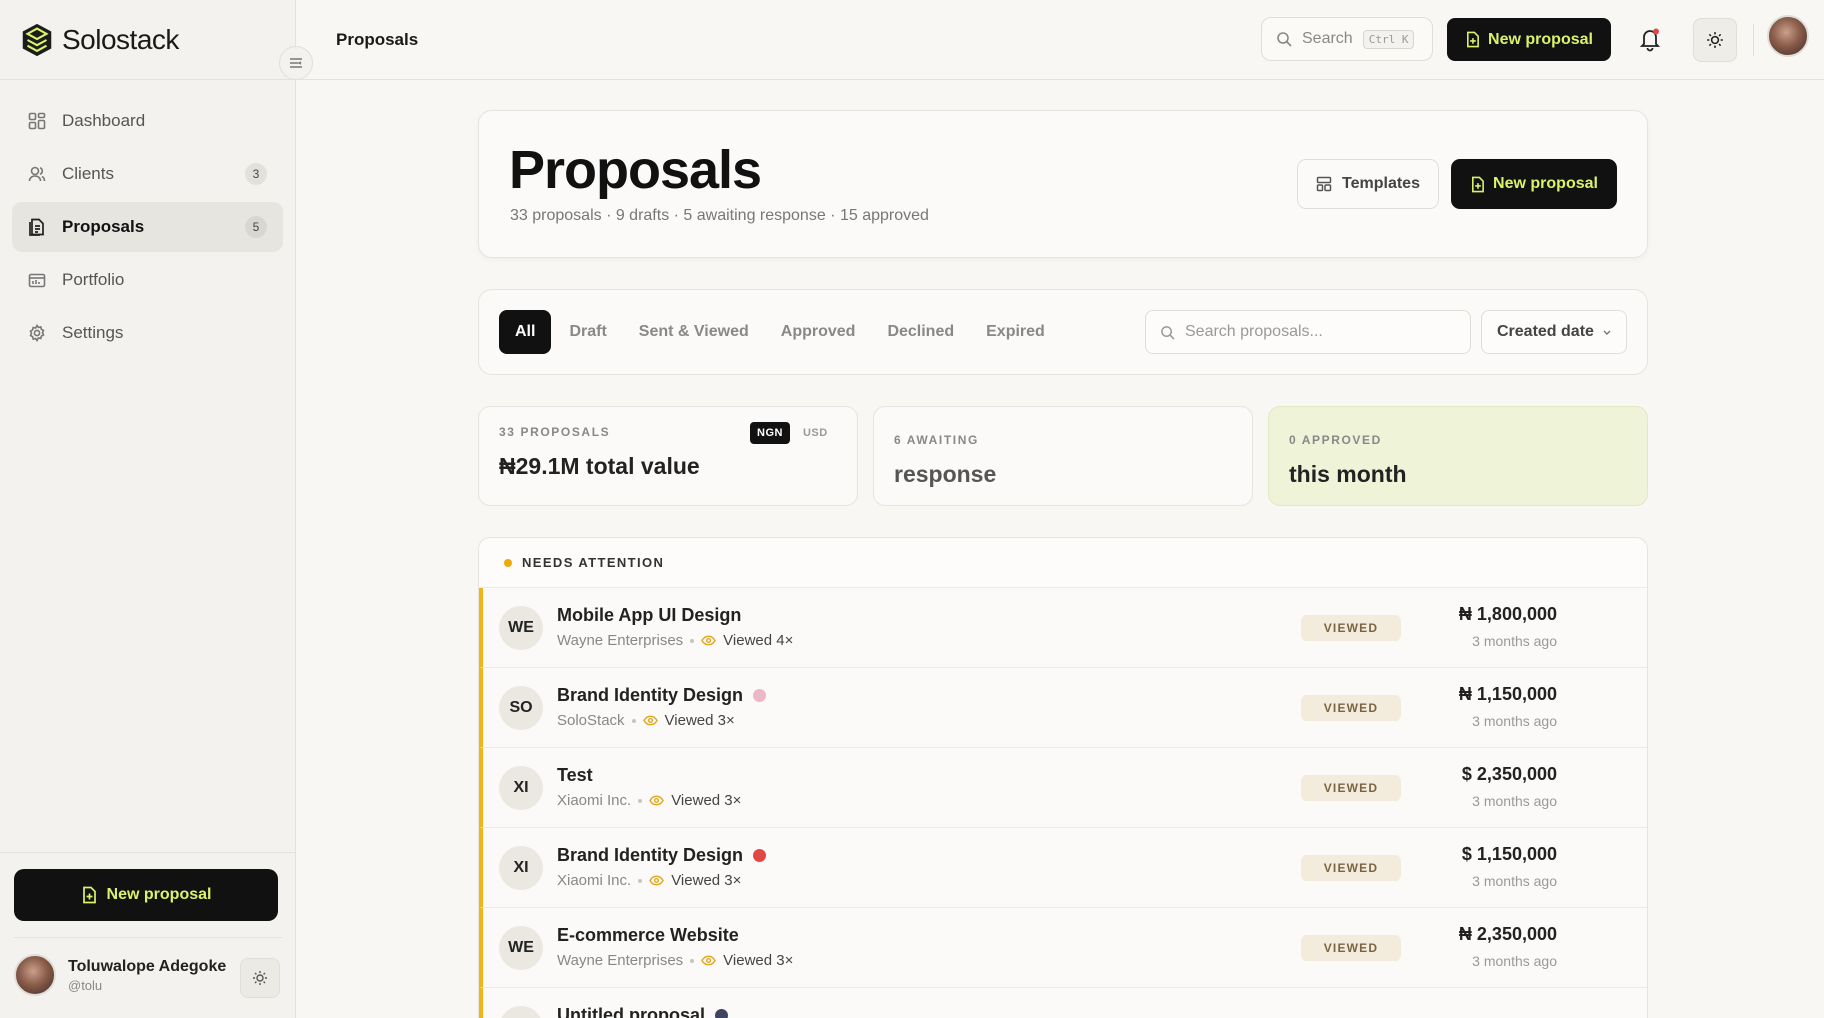 Image resolution: width=1824 pixels, height=1018 pixels. What do you see at coordinates (649, 615) in the screenshot?
I see `proposal-title-text: Mobile App UI Design` at bounding box center [649, 615].